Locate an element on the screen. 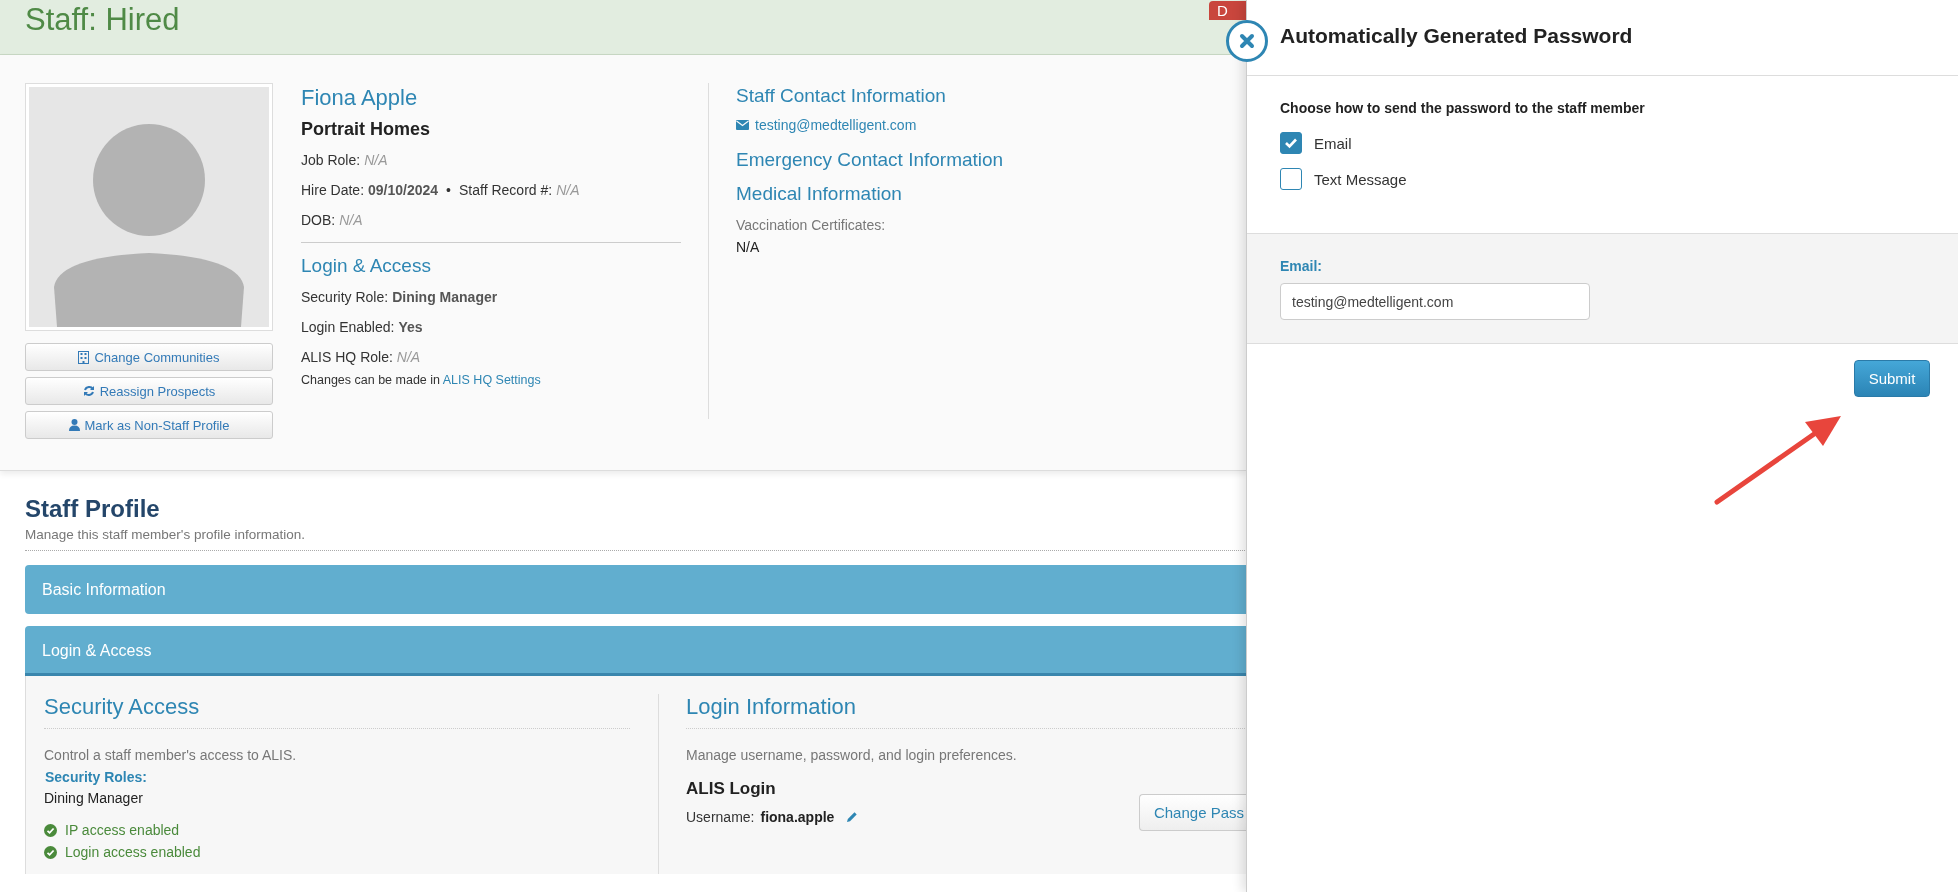  staff-name: Fiona Apple is located at coordinates (360, 98).